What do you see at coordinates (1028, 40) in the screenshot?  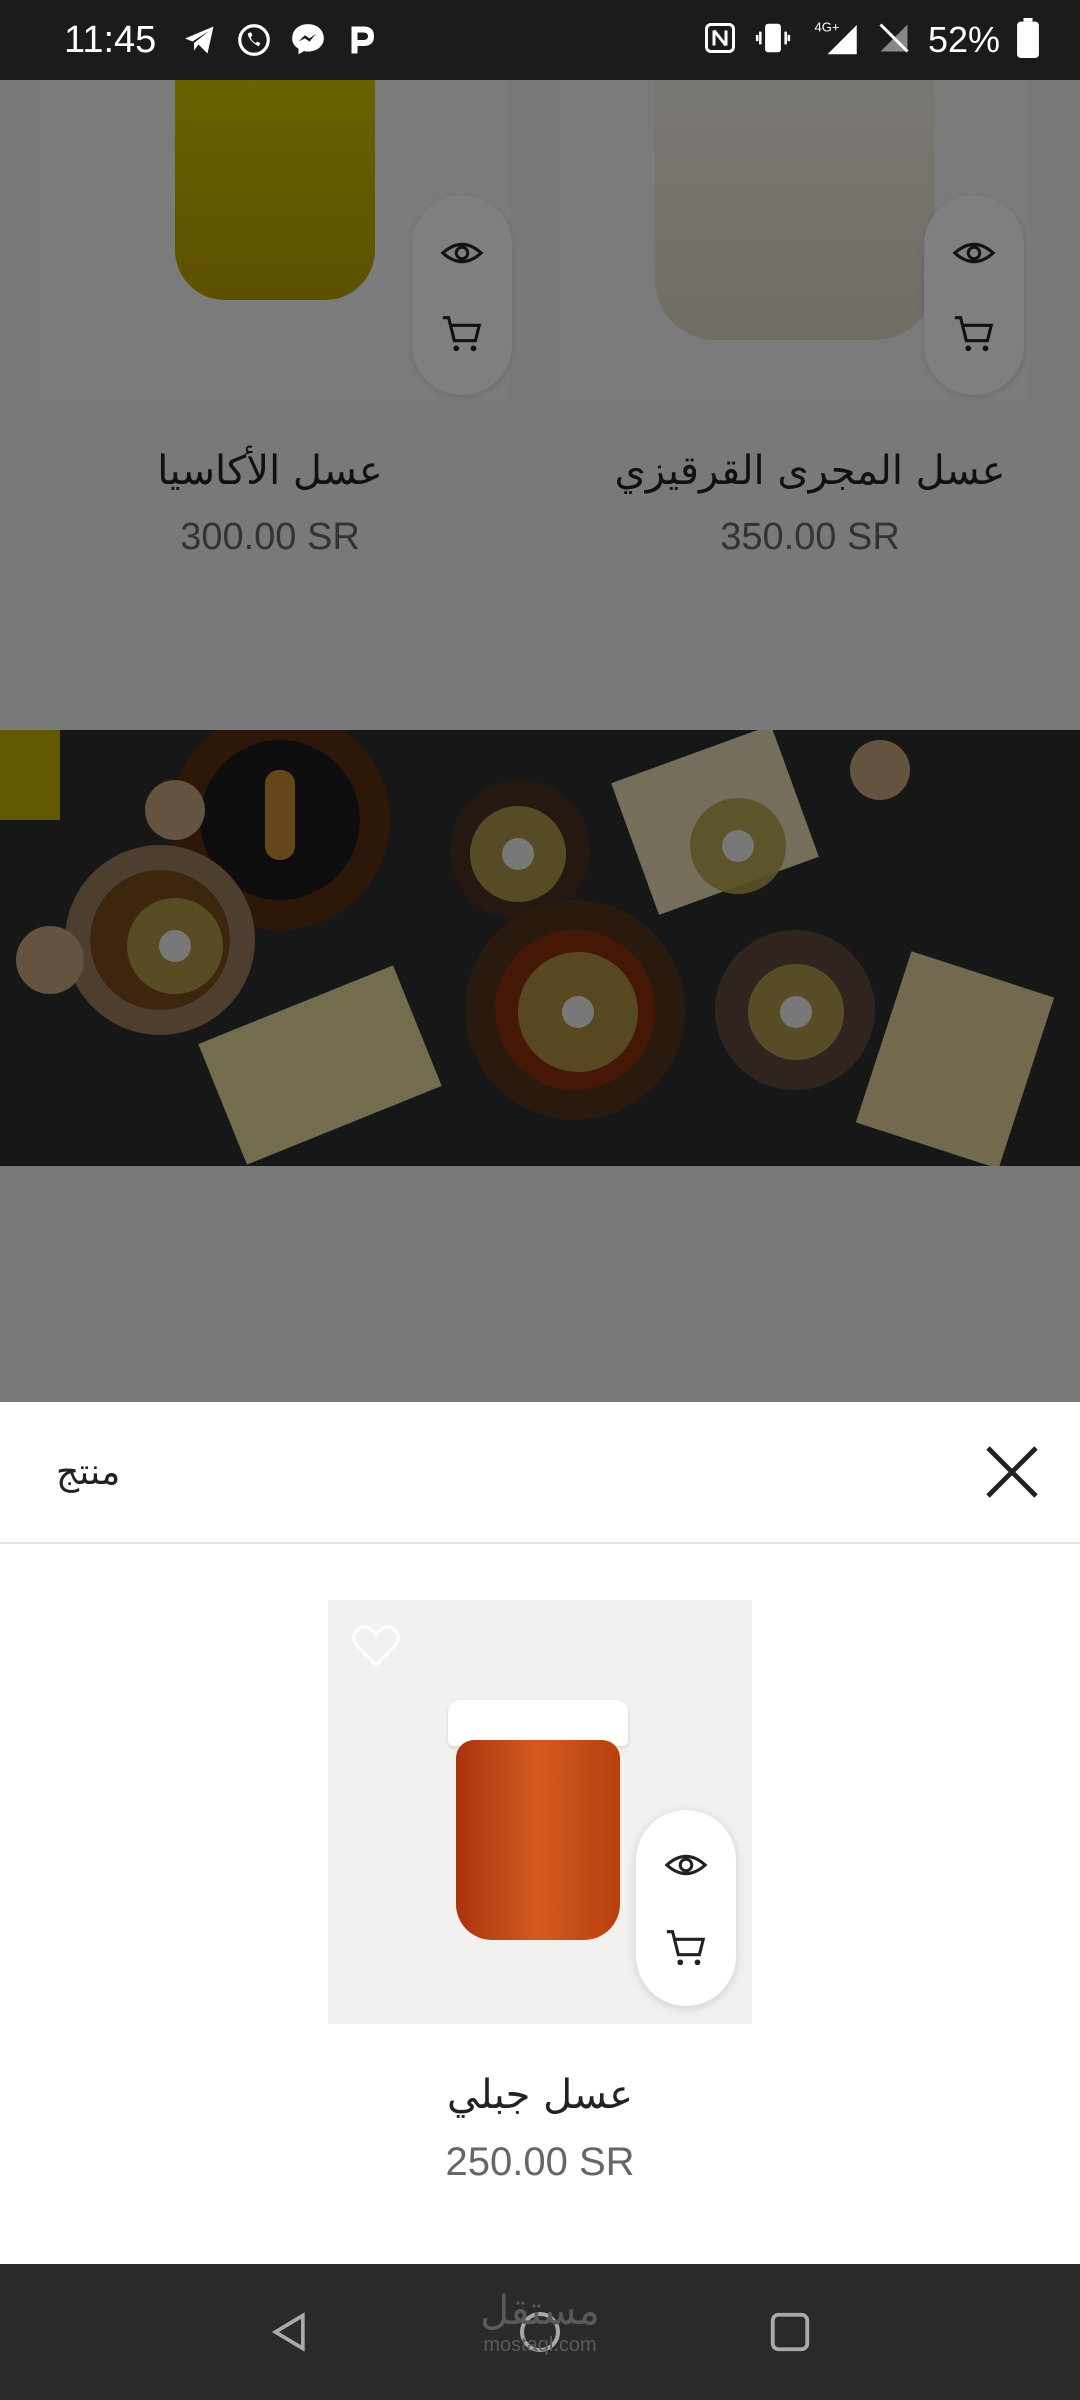 I see `battery-icon` at bounding box center [1028, 40].